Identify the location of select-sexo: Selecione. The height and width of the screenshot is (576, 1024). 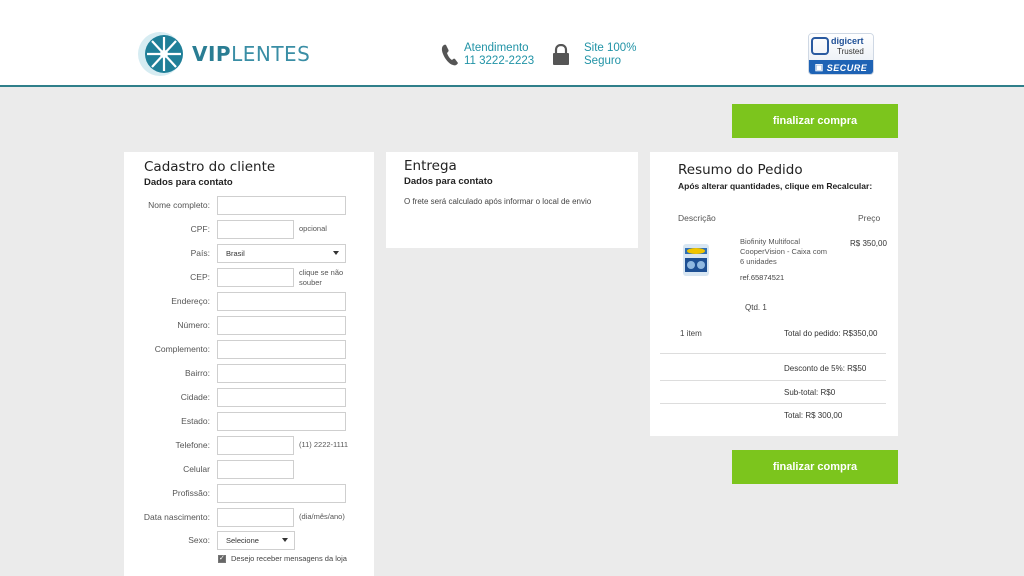
(256, 540).